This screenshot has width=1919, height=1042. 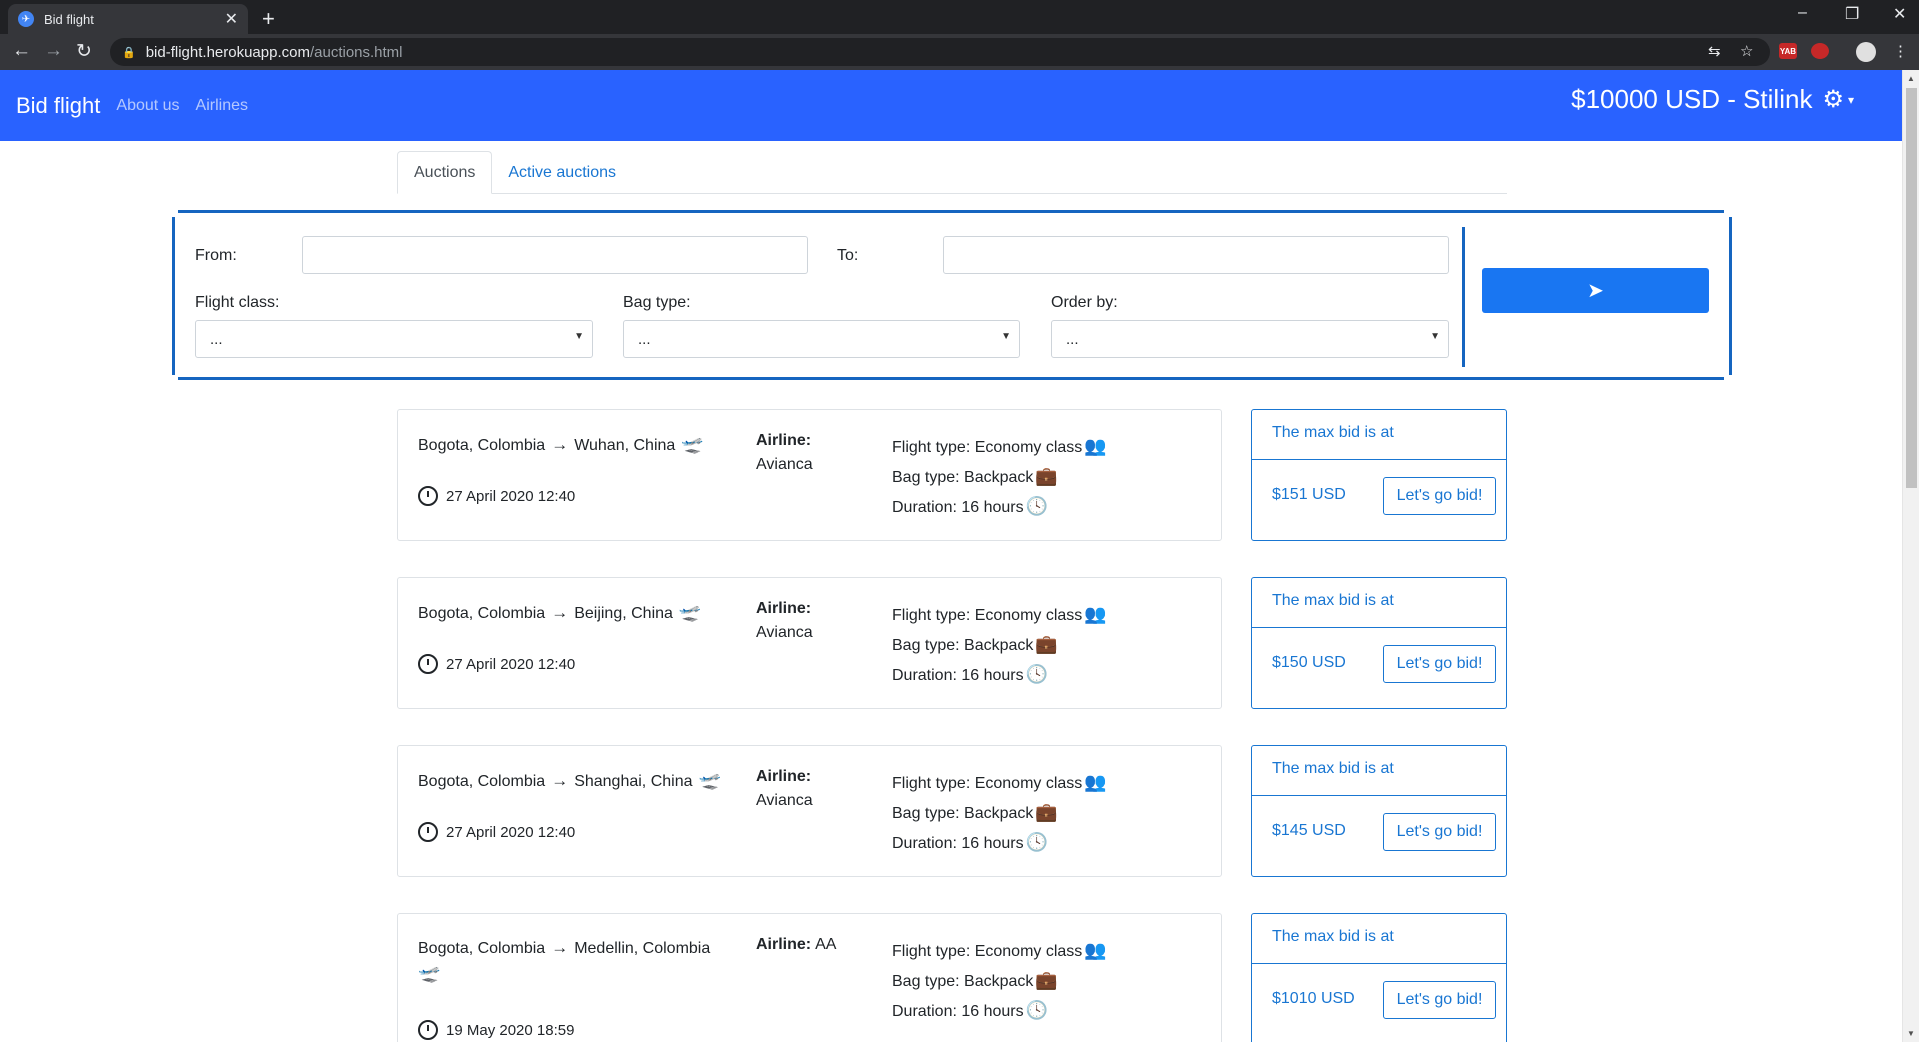 What do you see at coordinates (1379, 668) in the screenshot?
I see `bid-body: $150 USD Let's go bid!` at bounding box center [1379, 668].